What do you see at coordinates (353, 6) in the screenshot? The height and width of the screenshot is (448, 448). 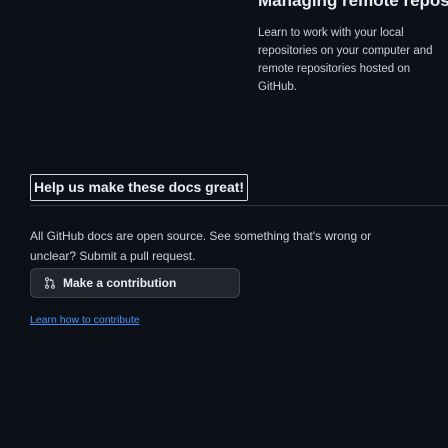 I see `related-article-title: Managing remote repositories` at bounding box center [353, 6].